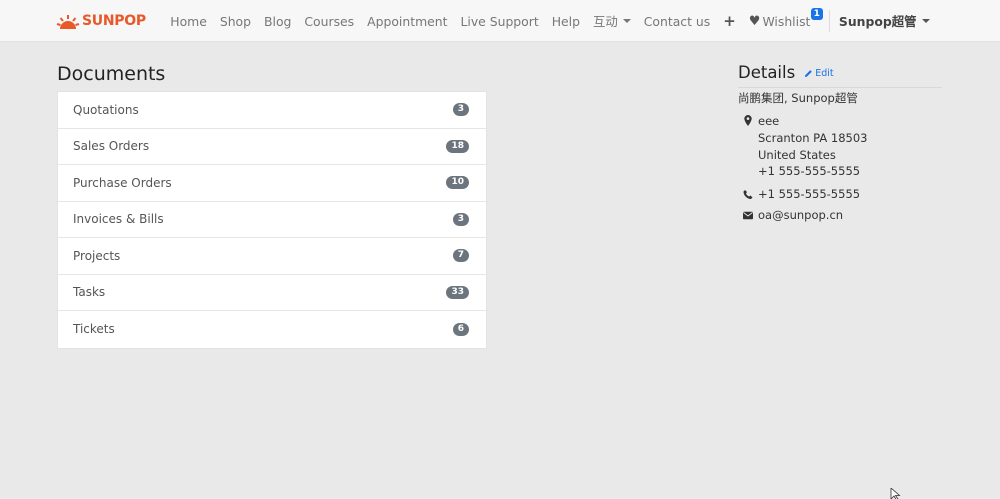 This screenshot has height=499, width=1000. I want to click on list-item-label: Projects, so click(97, 255).